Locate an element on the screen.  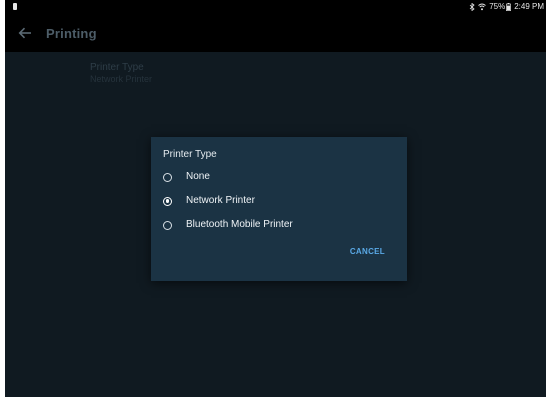
option-network-printer: Network Printer is located at coordinates (209, 201).